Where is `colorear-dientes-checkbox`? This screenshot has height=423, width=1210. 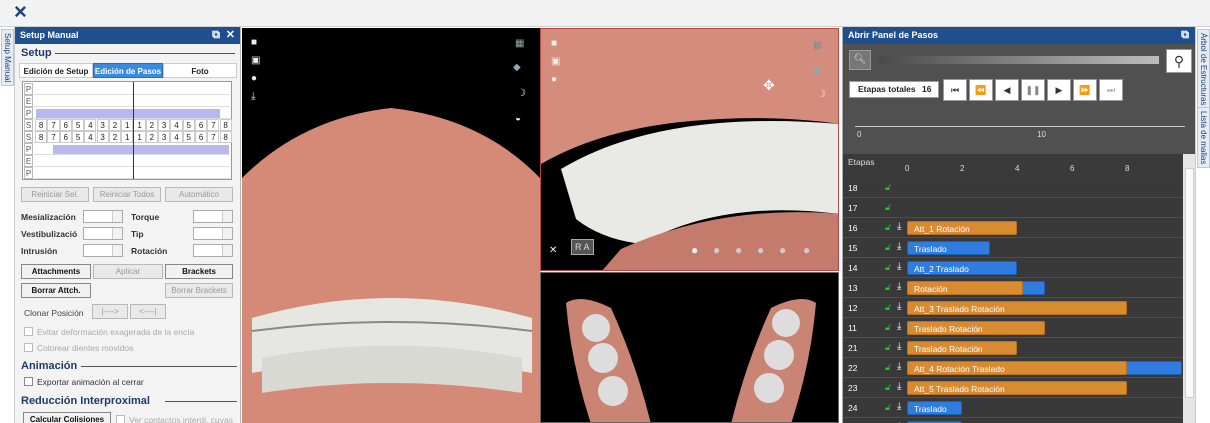
colorear-dientes-checkbox is located at coordinates (28, 347).